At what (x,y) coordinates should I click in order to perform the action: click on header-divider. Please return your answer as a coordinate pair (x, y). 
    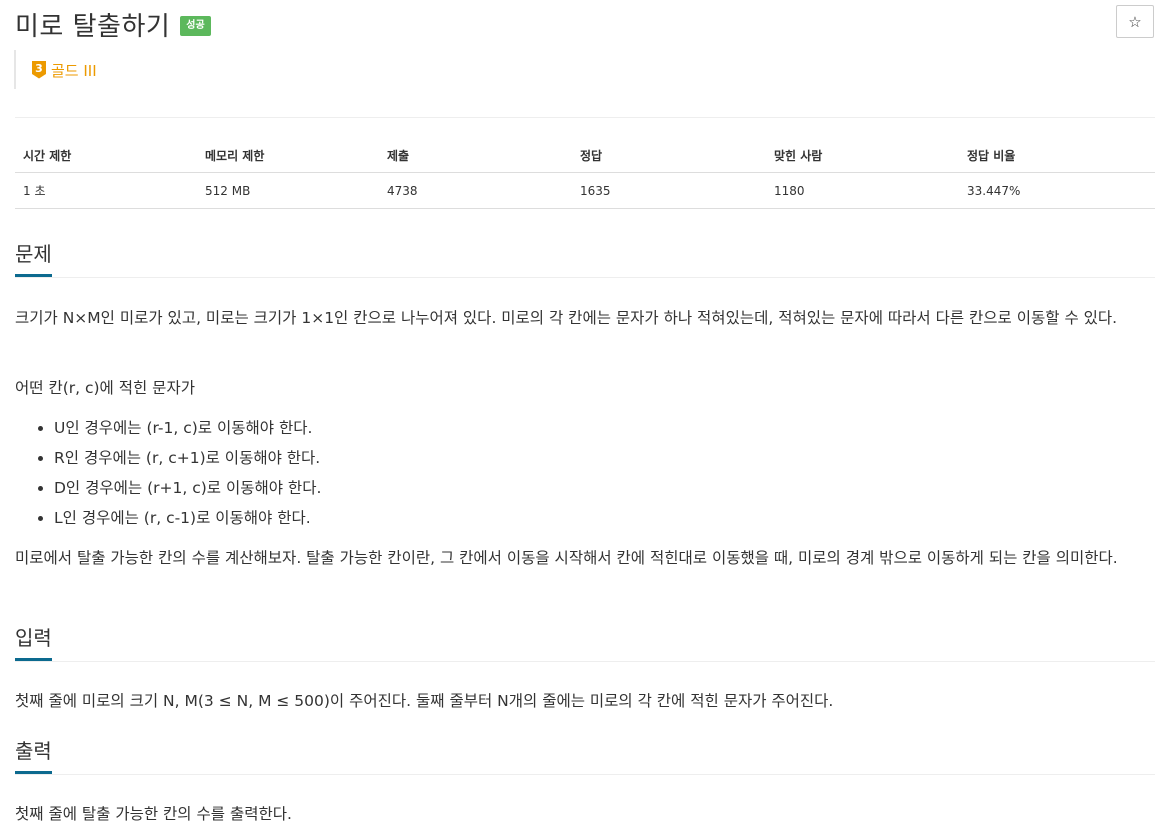
    Looking at the image, I should click on (585, 117).